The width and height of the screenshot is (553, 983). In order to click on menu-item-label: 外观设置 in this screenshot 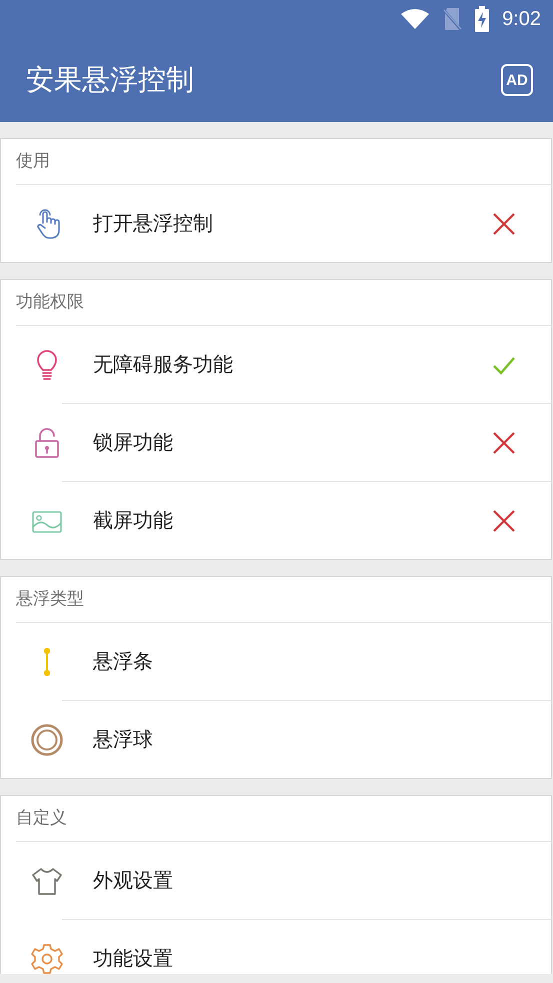, I will do `click(322, 880)`.